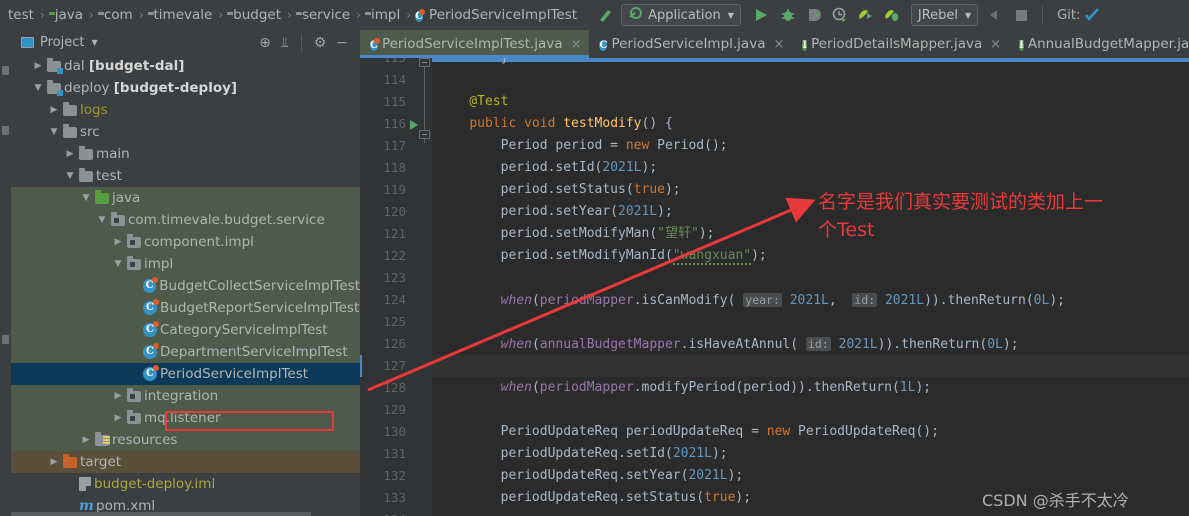 Image resolution: width=1189 pixels, height=516 pixels. I want to click on tree-node-main: ▶ main, so click(185, 154).